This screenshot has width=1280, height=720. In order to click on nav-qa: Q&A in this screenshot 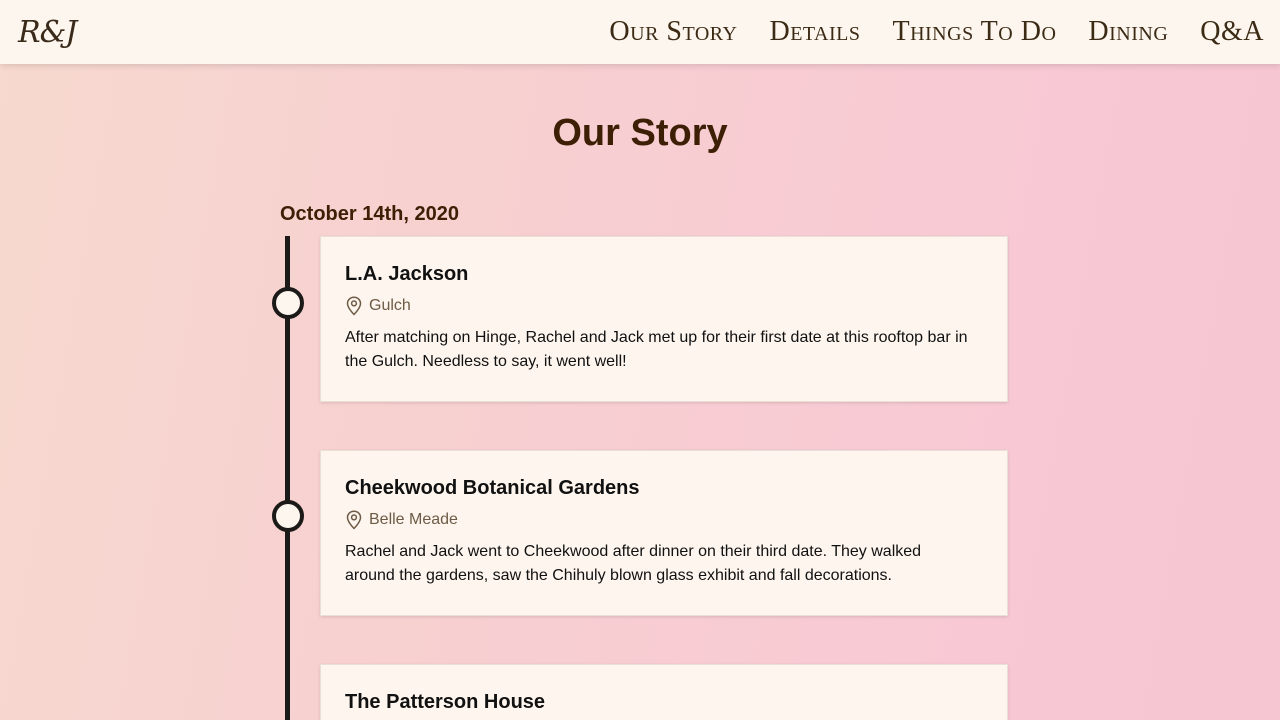, I will do `click(1232, 32)`.